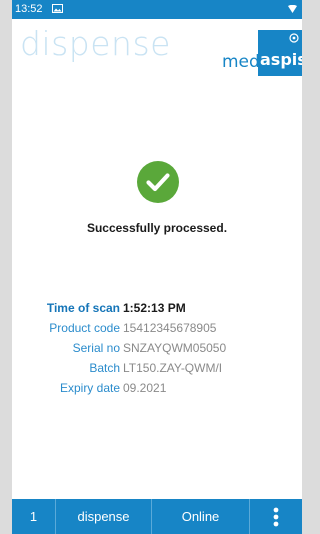  I want to click on medaspis-logo: med aspis, so click(262, 53).